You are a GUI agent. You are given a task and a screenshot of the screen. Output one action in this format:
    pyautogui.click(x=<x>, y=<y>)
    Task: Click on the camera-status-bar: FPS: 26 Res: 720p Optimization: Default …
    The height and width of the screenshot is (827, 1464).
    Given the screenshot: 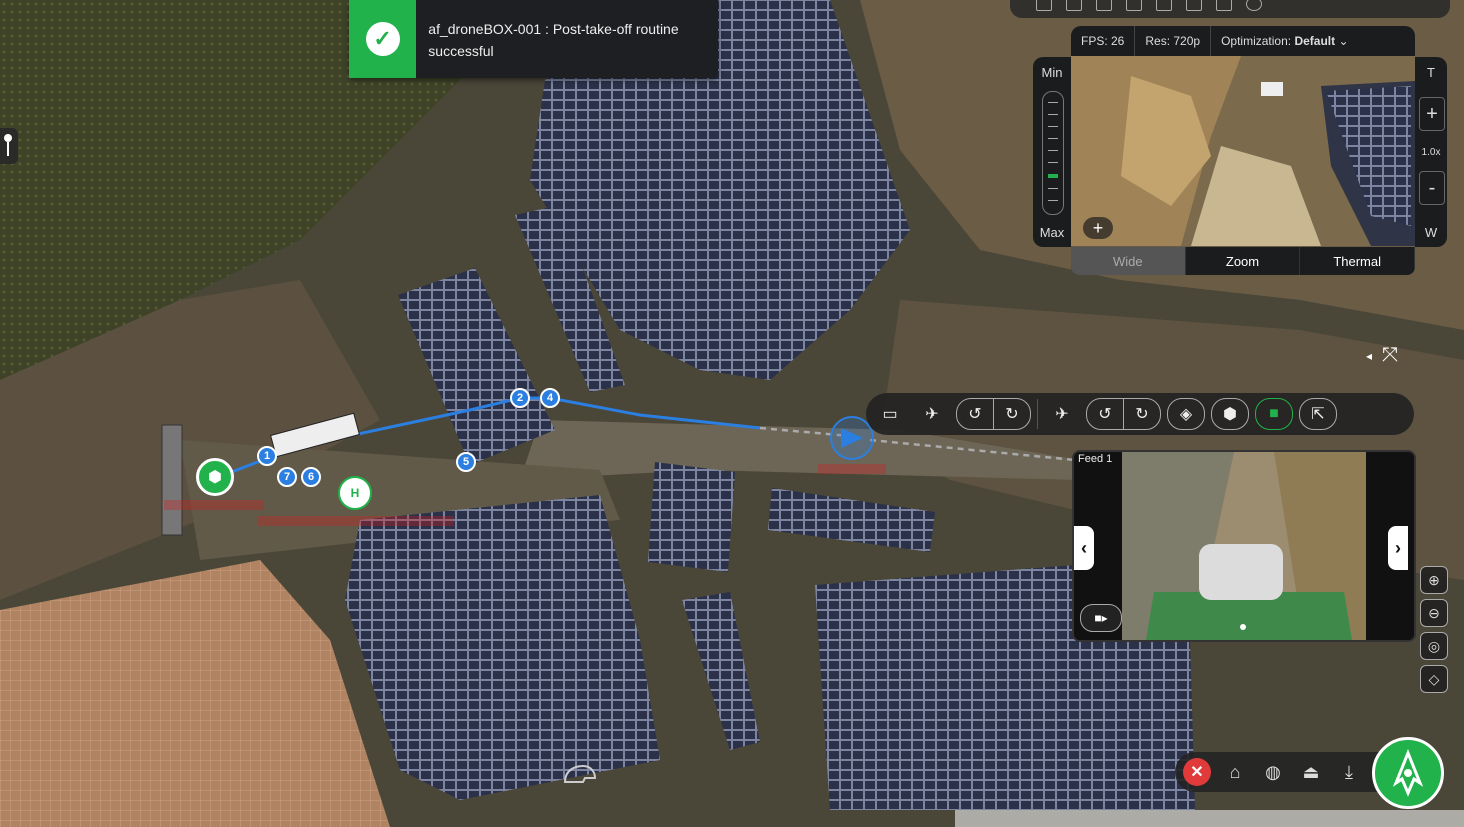 What is the action you would take?
    pyautogui.click(x=1243, y=41)
    